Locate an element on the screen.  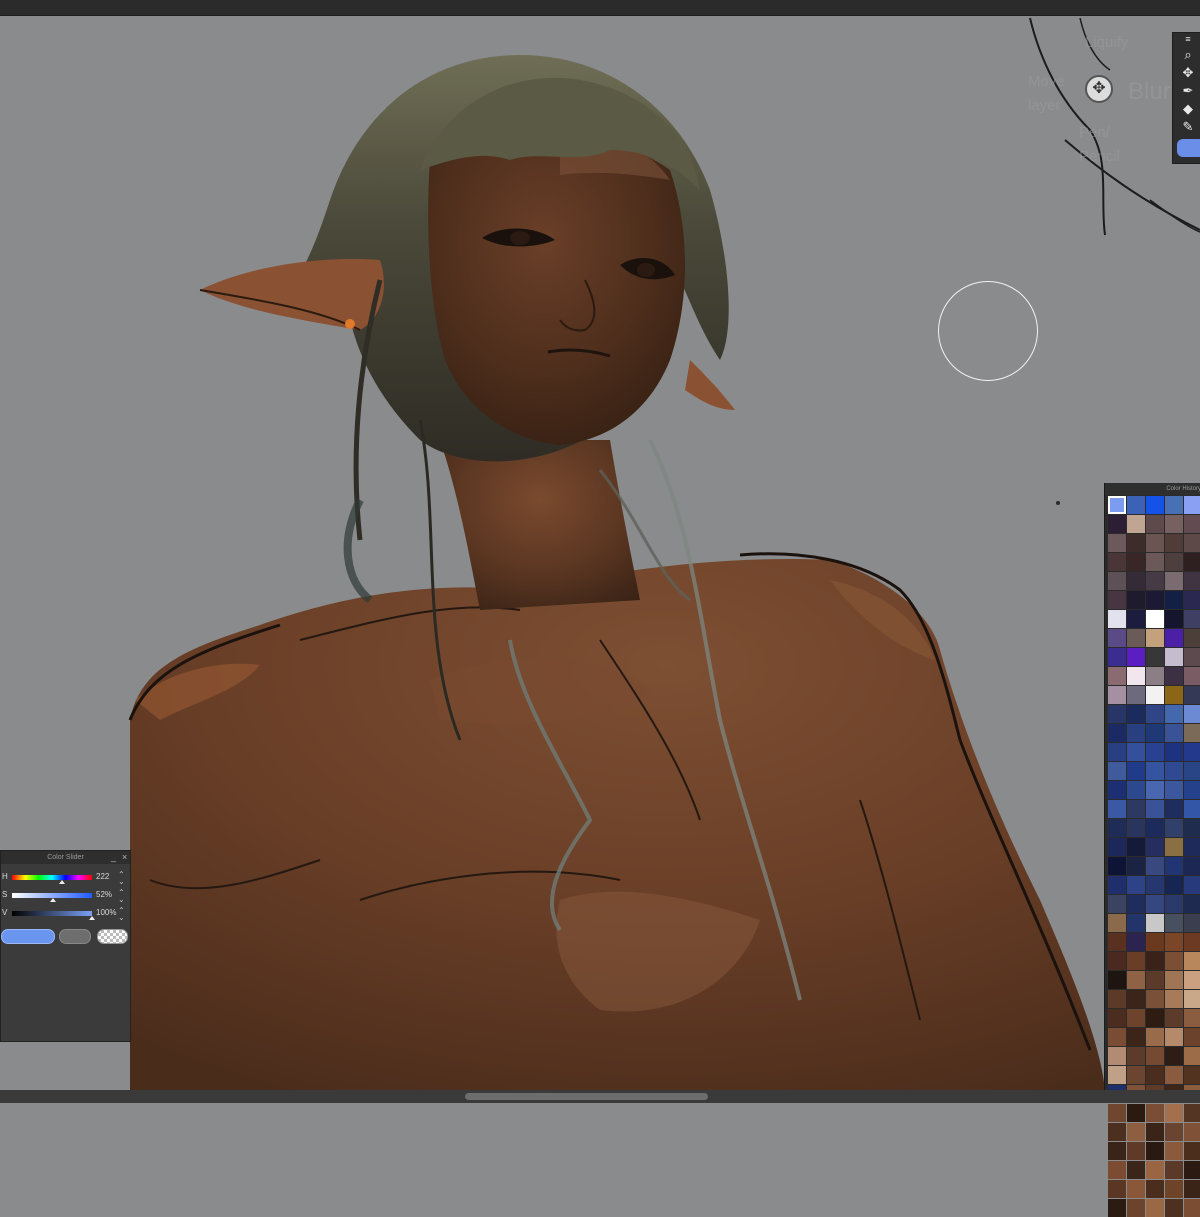
fill-icon: ◆ is located at coordinates (1188, 109).